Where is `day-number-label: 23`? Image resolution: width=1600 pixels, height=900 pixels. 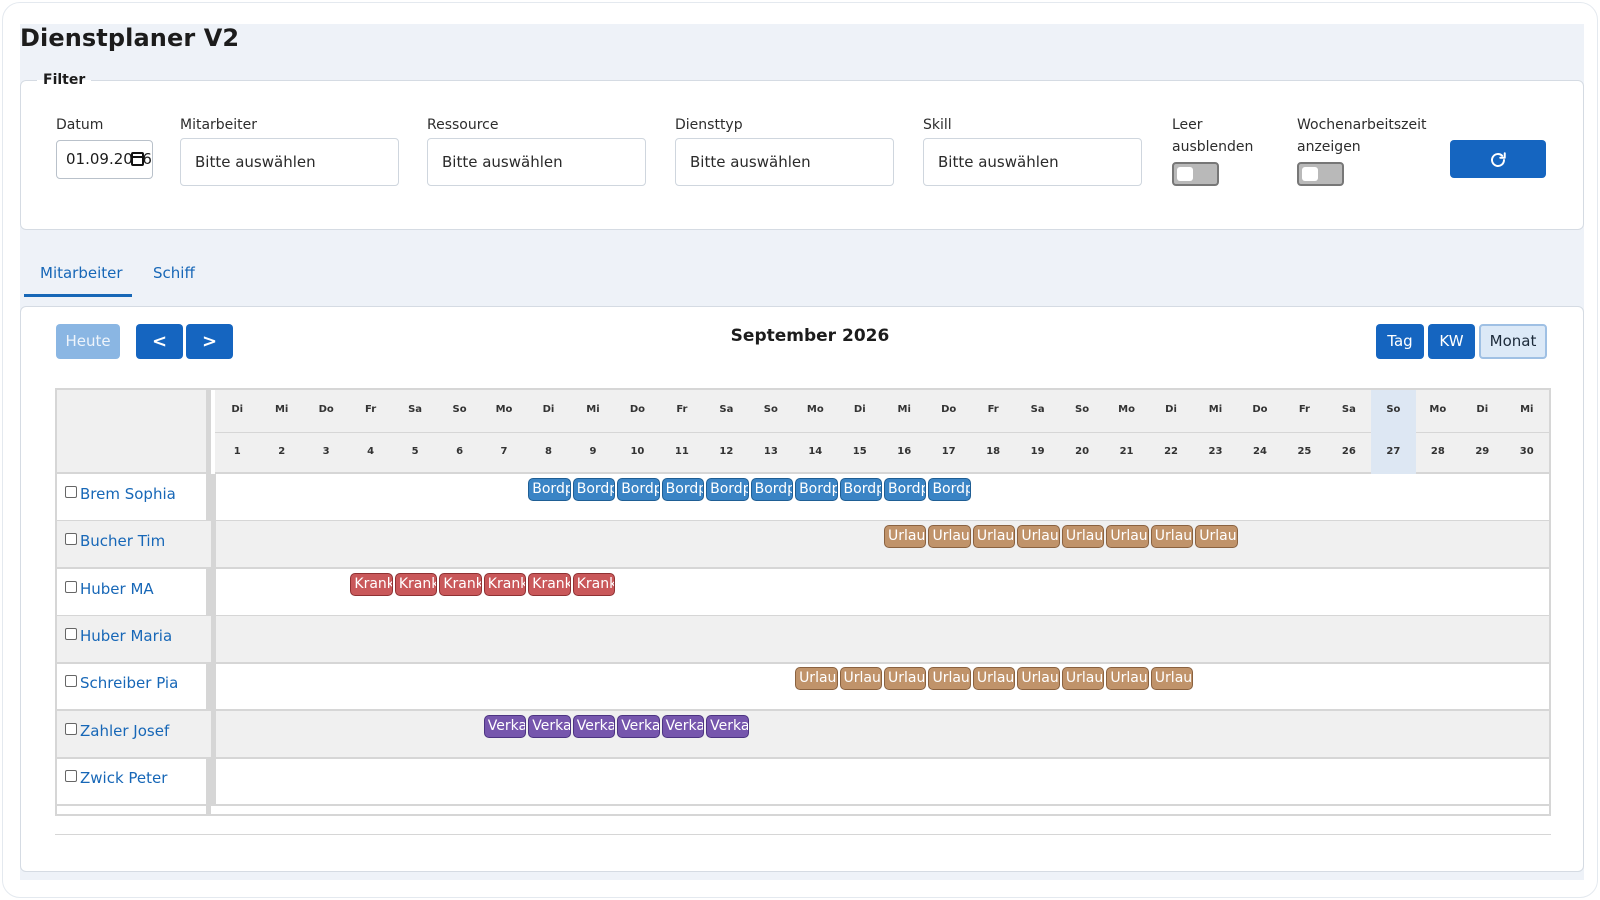 day-number-label: 23 is located at coordinates (1215, 451).